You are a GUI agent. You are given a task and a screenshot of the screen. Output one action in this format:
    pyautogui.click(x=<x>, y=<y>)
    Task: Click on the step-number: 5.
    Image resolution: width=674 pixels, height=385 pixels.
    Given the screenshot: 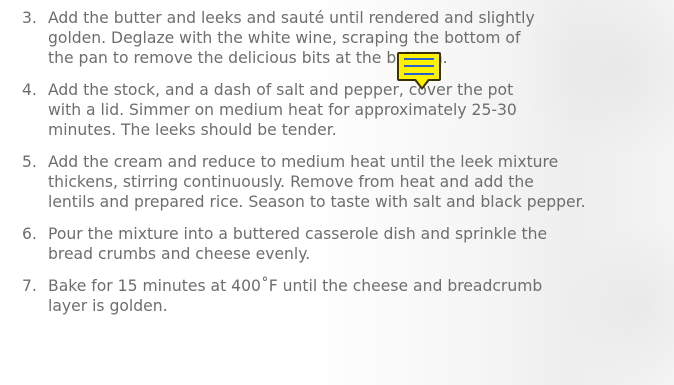 What is the action you would take?
    pyautogui.click(x=29, y=162)
    